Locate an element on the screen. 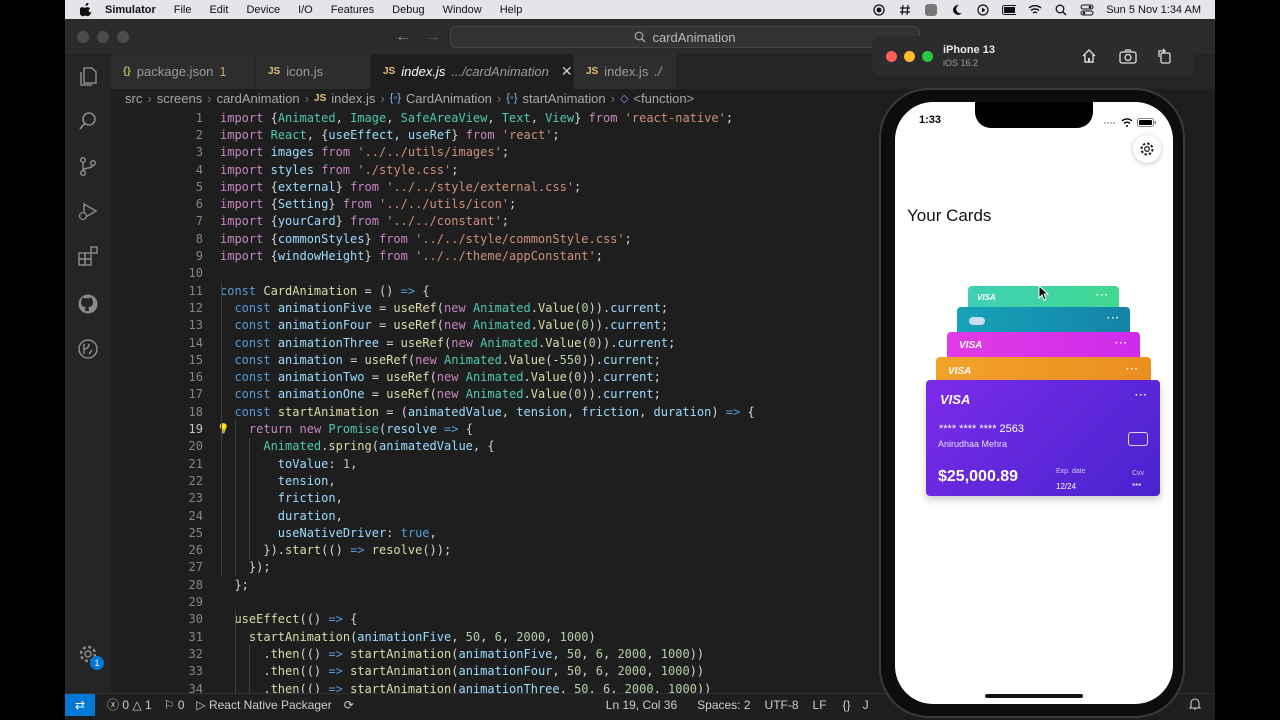  sim-zoom-dot is located at coordinates (927, 56).